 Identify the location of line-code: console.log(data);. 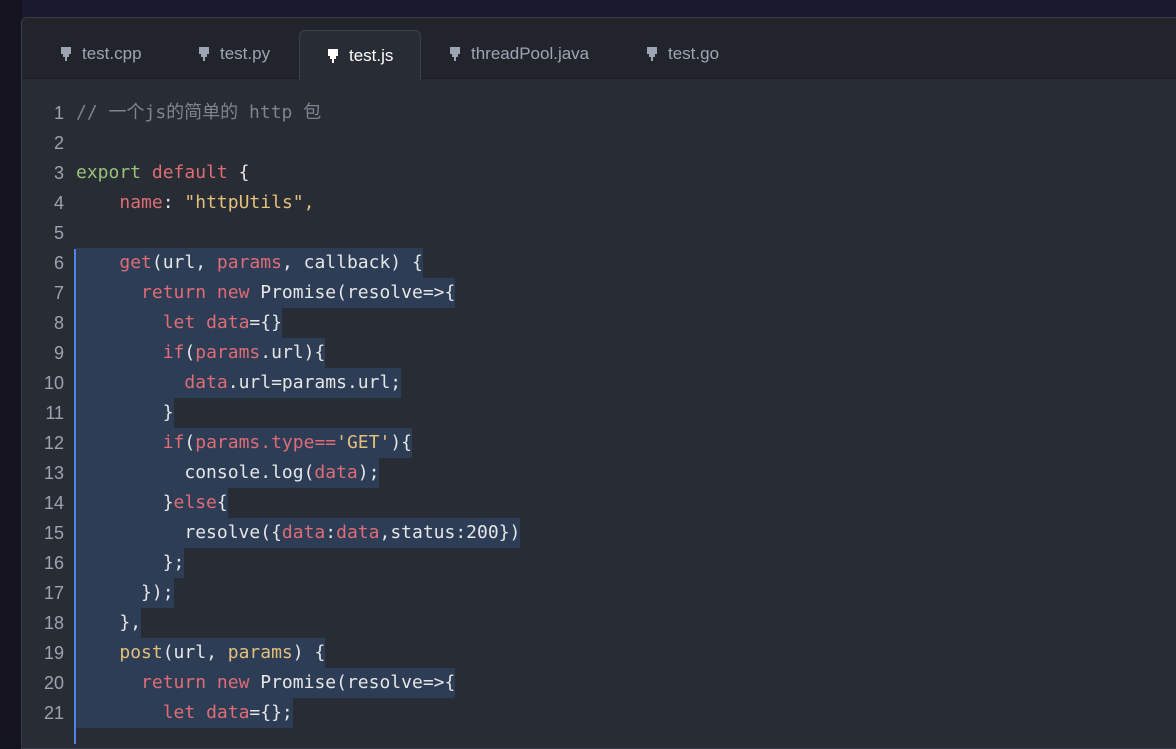
(228, 473).